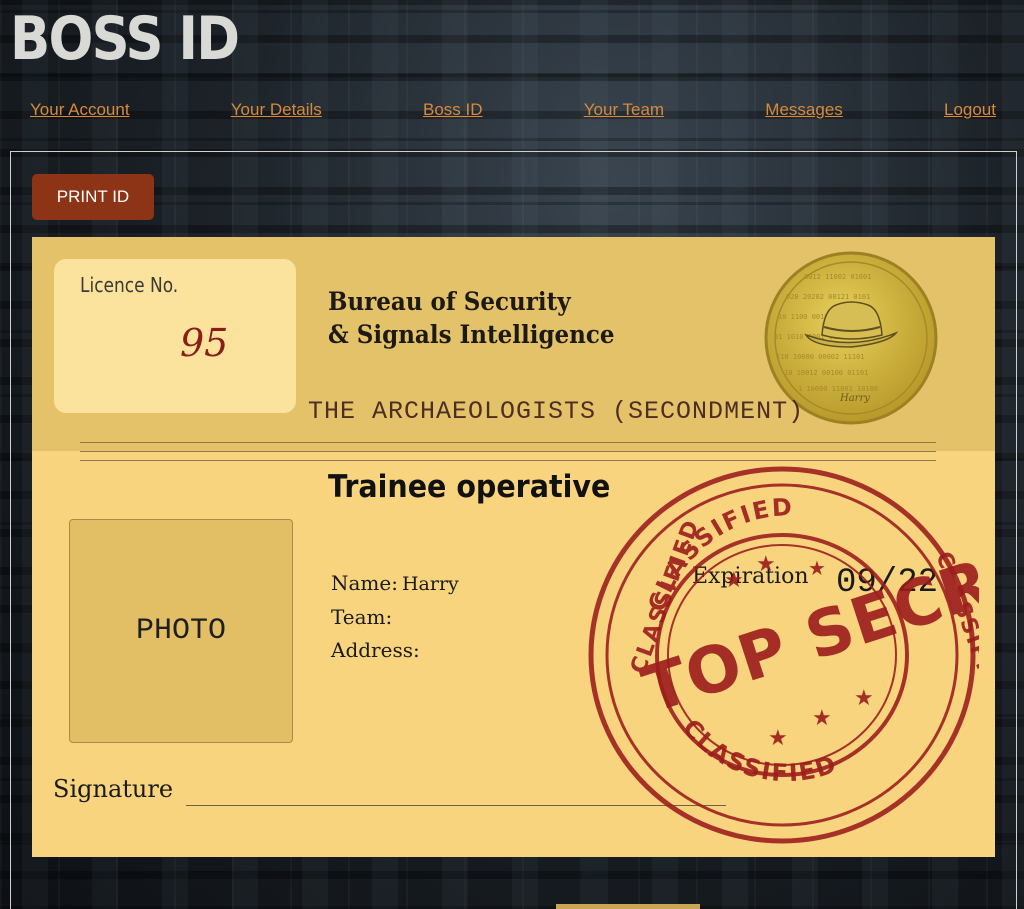  What do you see at coordinates (113, 789) in the screenshot?
I see `signature-label: Signature` at bounding box center [113, 789].